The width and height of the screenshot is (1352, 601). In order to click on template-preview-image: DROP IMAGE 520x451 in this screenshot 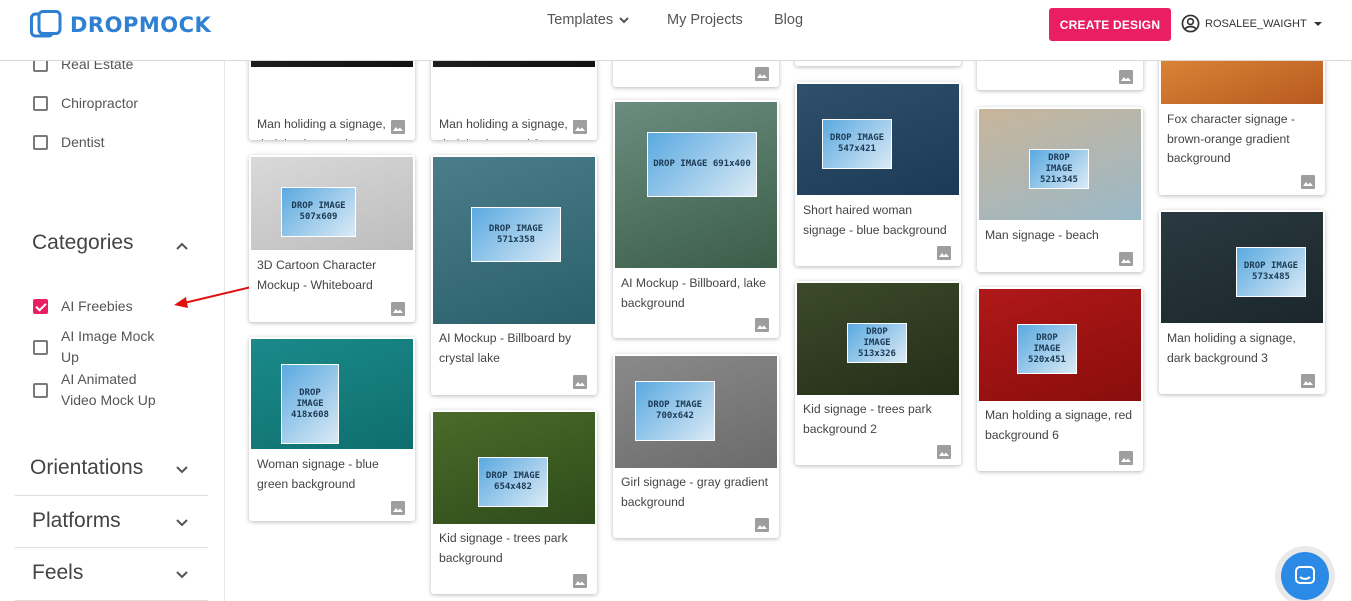, I will do `click(1060, 345)`.